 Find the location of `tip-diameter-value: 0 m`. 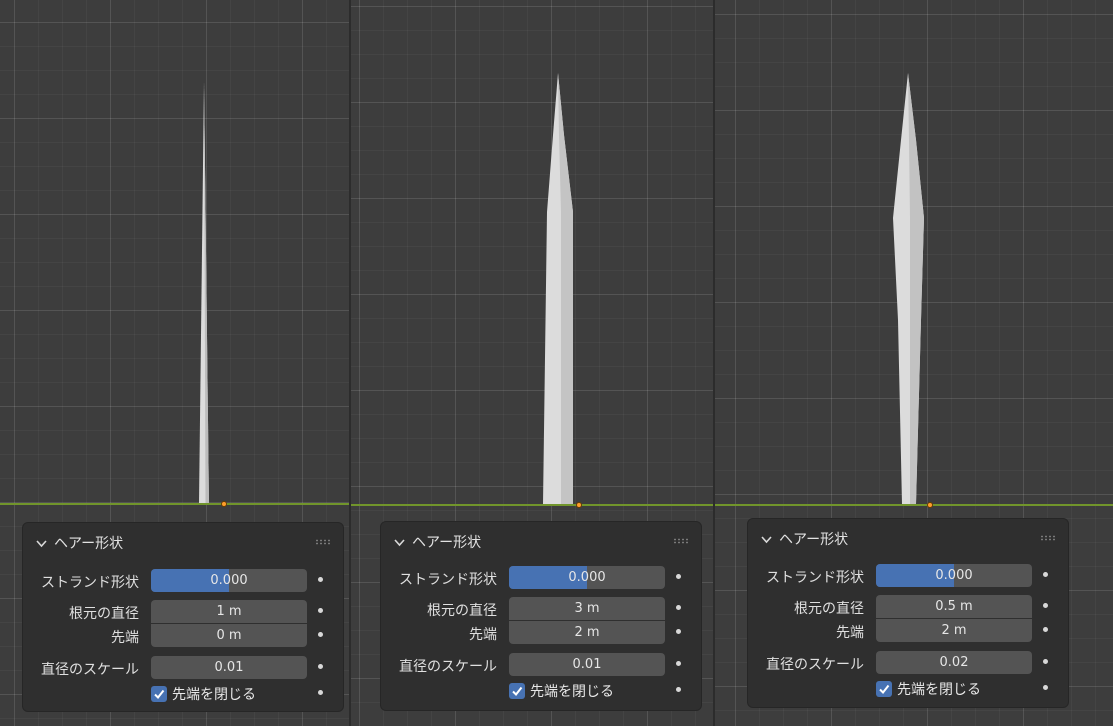

tip-diameter-value: 0 m is located at coordinates (229, 635).